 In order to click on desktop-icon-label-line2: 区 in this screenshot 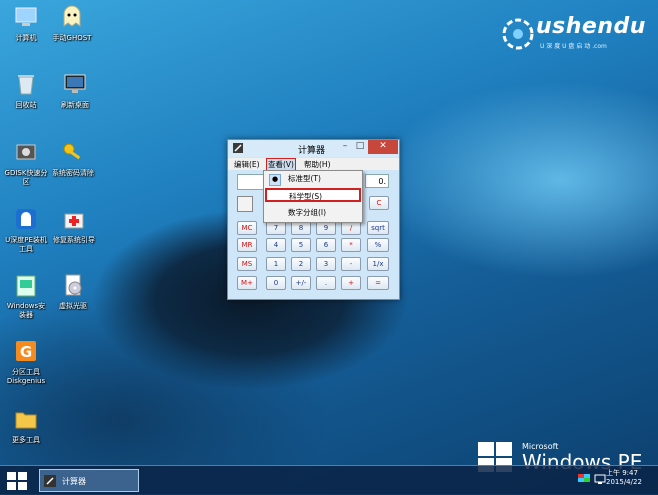, I will do `click(26, 182)`.